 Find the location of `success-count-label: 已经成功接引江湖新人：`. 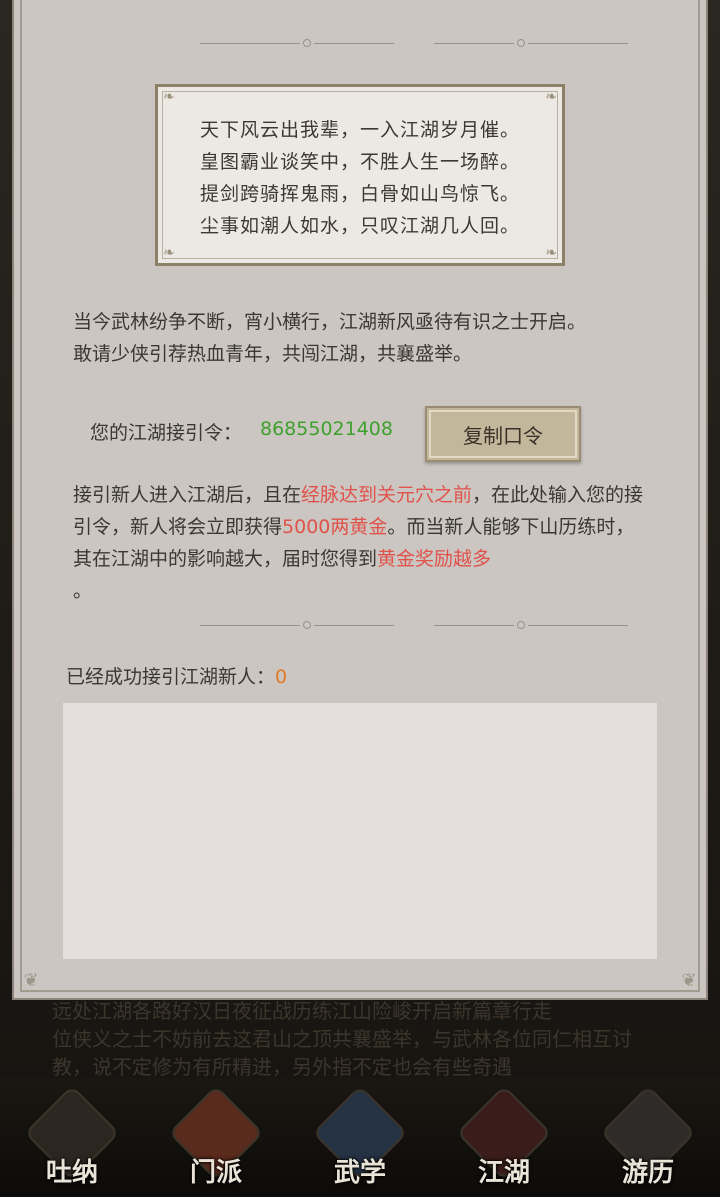

success-count-label: 已经成功接引江湖新人： is located at coordinates (171, 677).